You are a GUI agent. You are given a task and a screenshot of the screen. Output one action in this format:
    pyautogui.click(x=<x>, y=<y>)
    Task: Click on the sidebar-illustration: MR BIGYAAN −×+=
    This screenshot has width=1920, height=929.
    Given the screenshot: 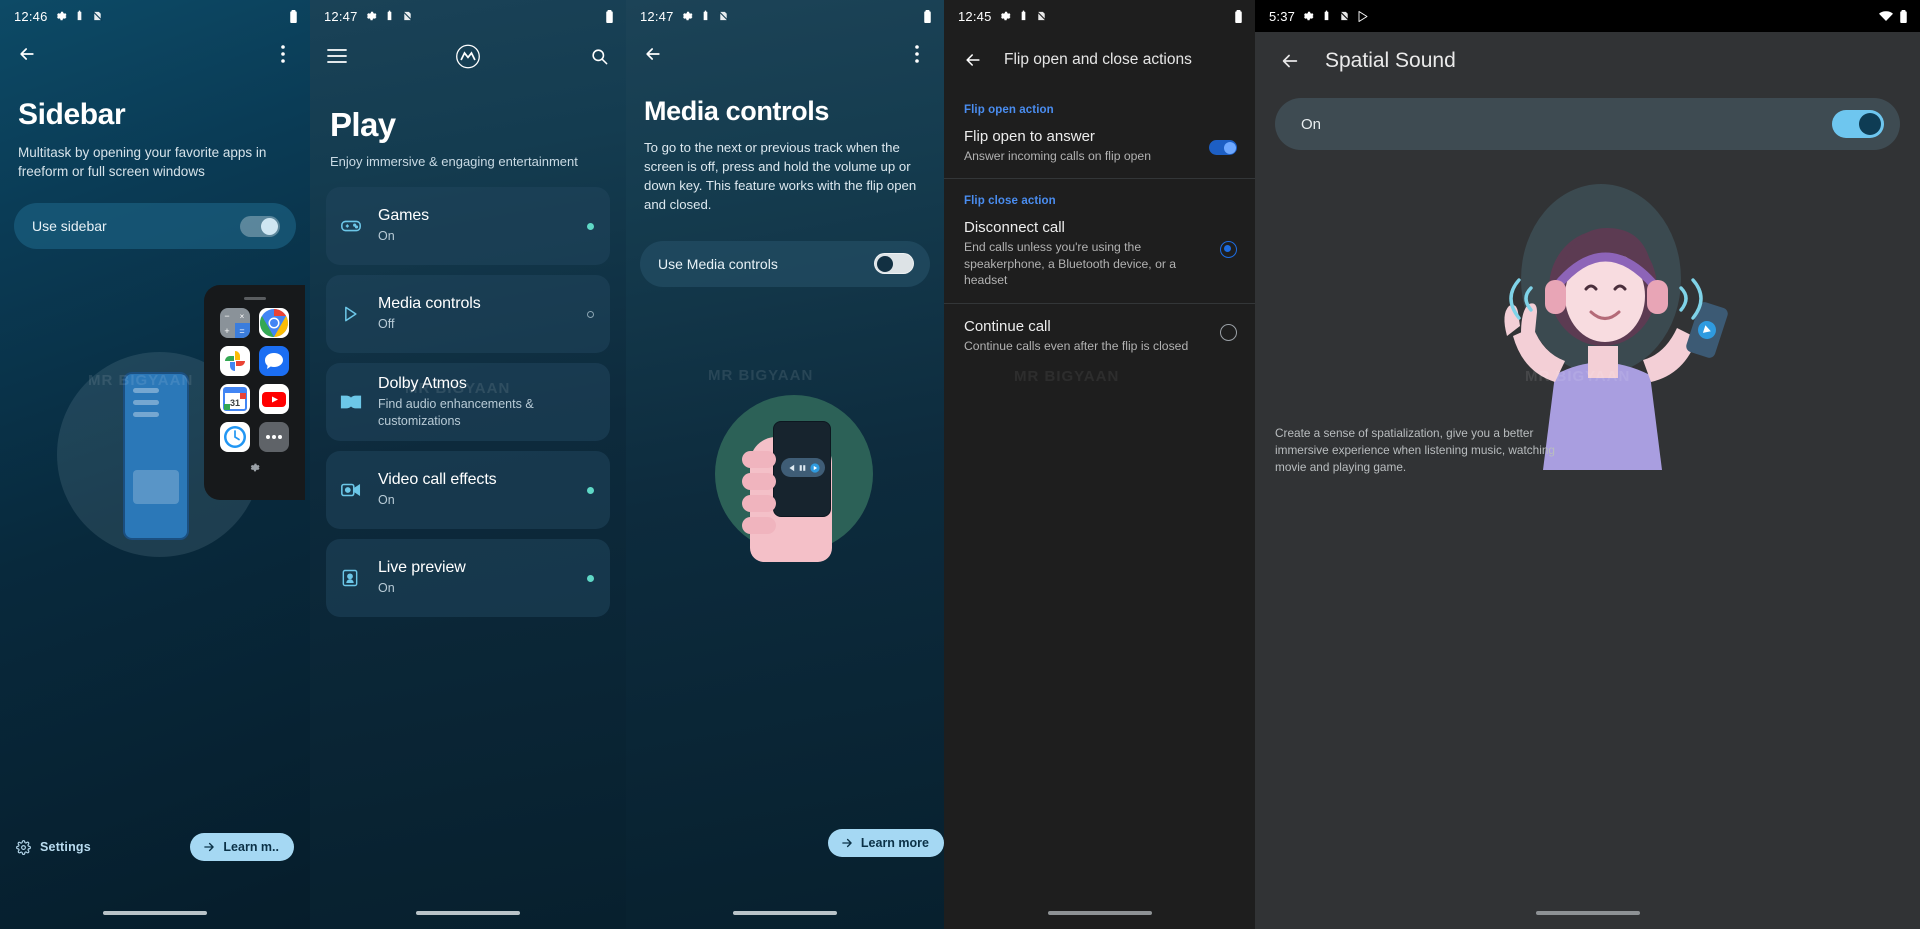 What is the action you would take?
    pyautogui.click(x=155, y=490)
    